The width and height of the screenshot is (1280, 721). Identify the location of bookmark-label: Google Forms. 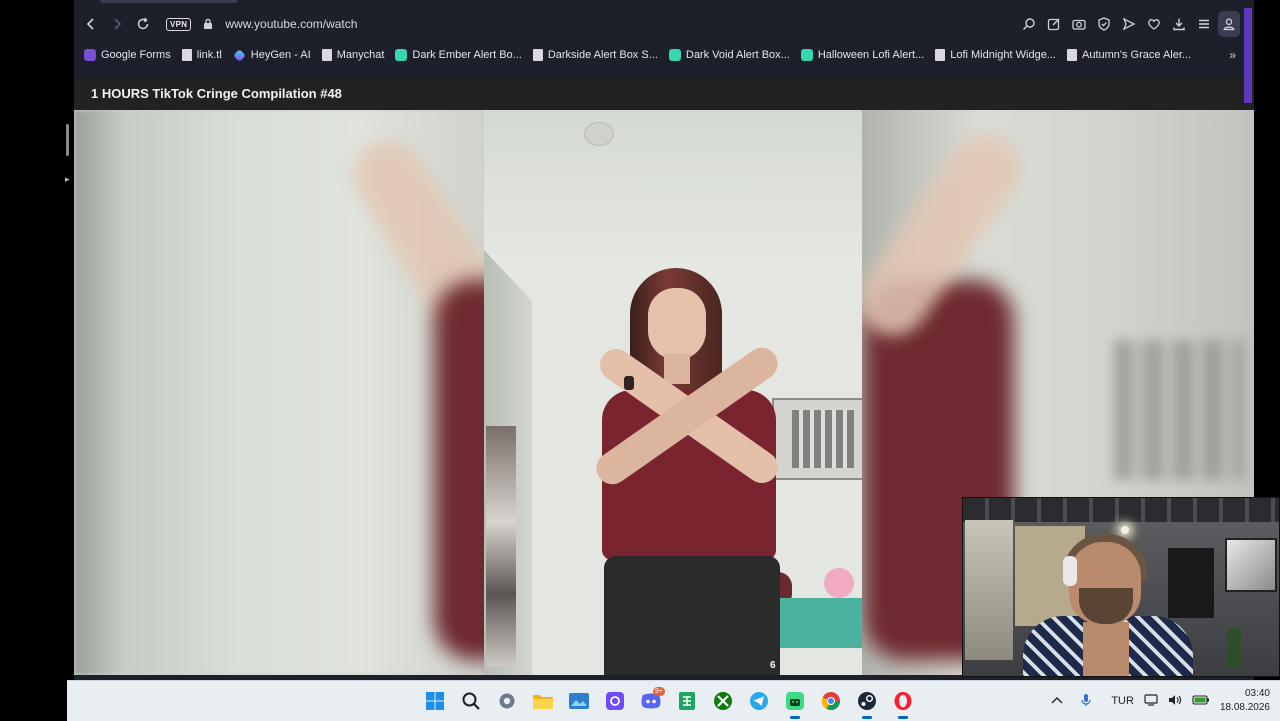
(136, 55).